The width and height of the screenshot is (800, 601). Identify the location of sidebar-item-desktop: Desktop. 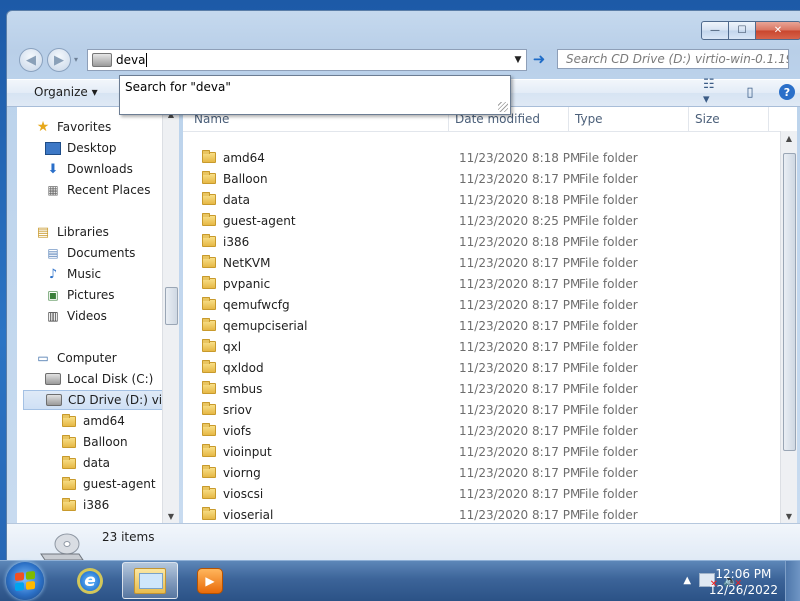
(81, 148).